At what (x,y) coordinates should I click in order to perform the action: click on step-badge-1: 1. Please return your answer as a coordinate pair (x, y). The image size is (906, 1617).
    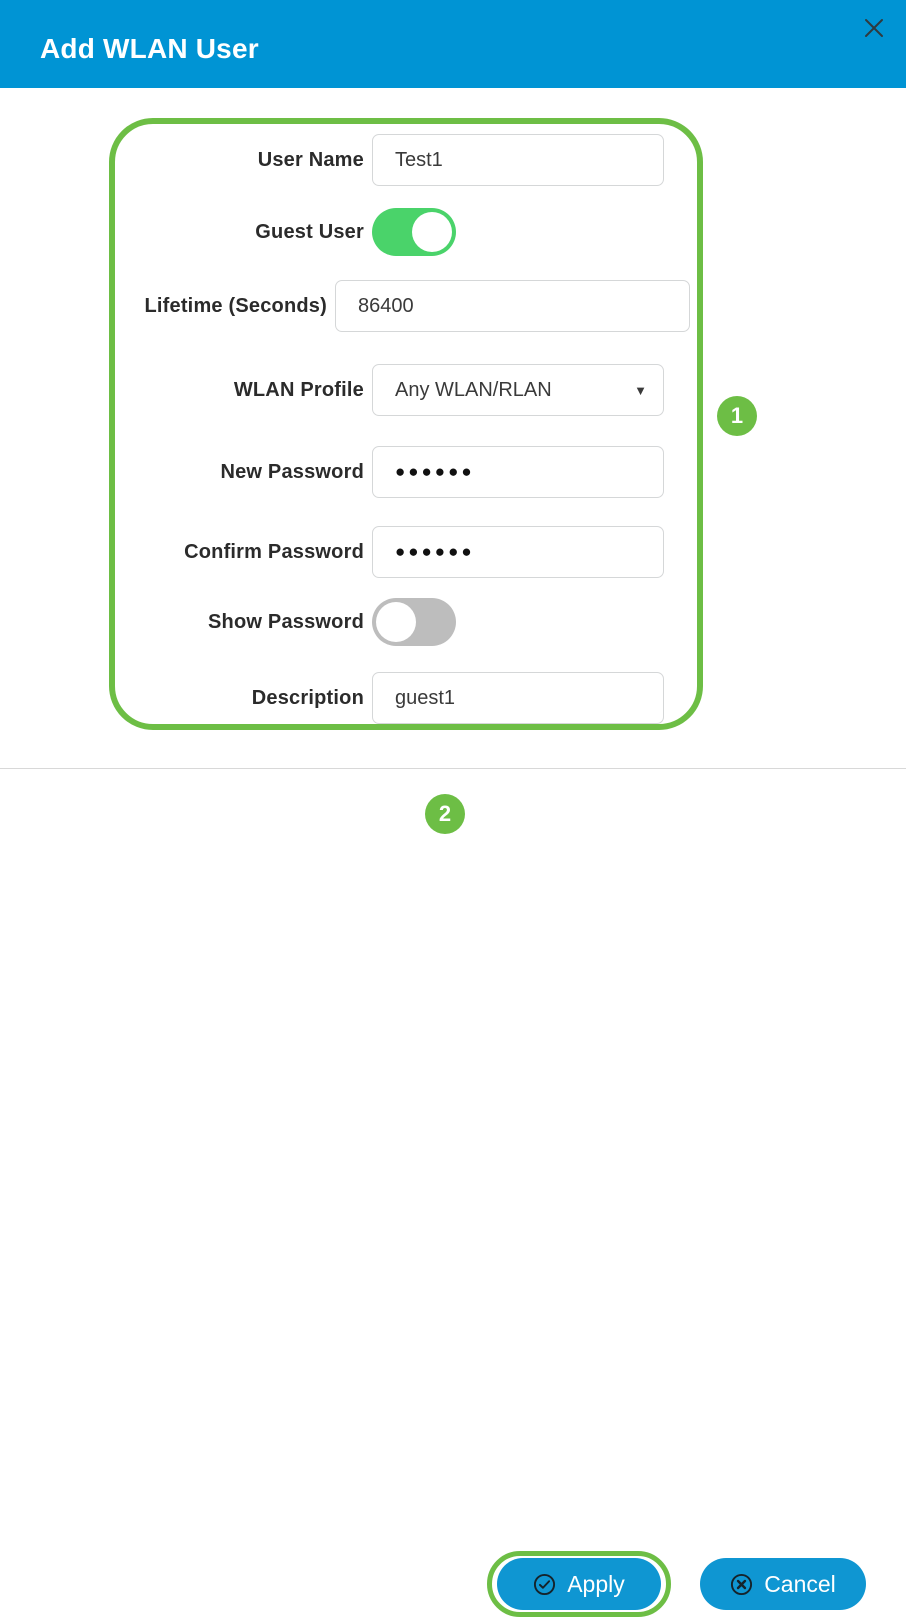
    Looking at the image, I should click on (737, 416).